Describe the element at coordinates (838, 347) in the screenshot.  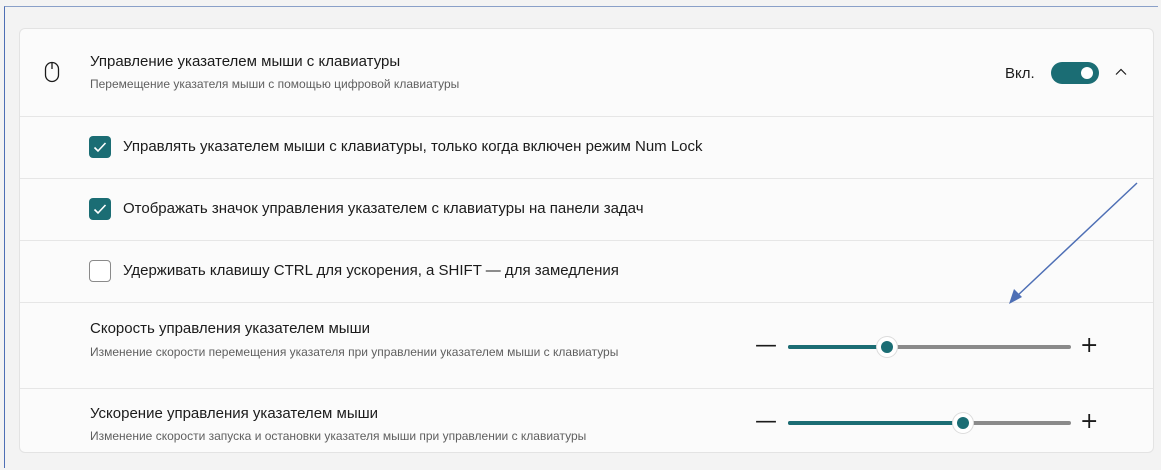
I see `speed-slider-fill` at that location.